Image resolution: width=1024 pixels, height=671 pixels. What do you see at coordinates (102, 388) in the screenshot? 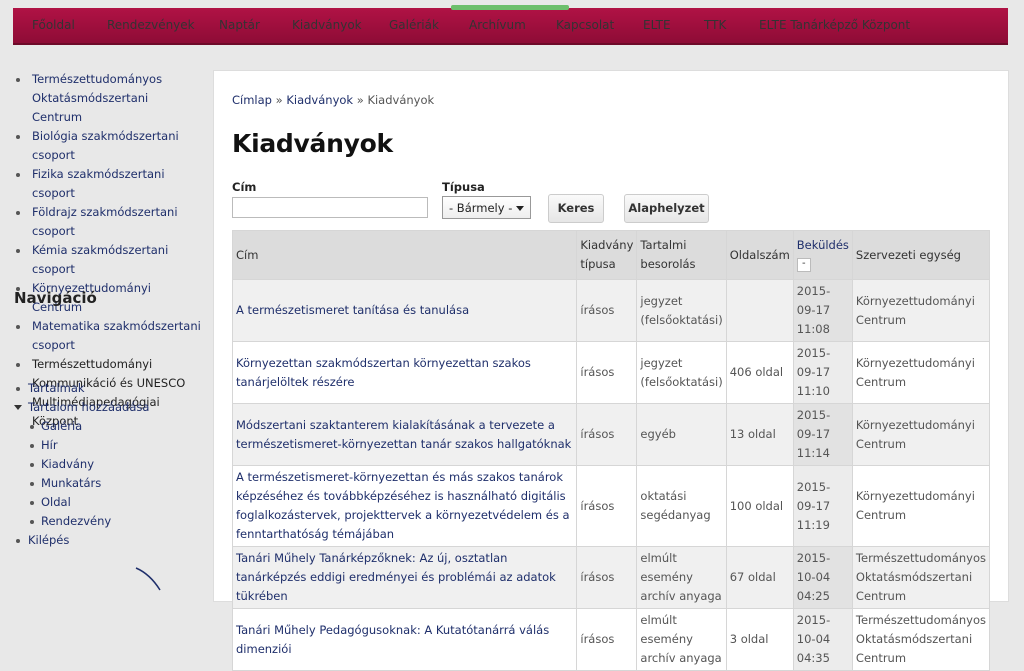
I see `nav-tartalmak: Tartalmak` at bounding box center [102, 388].